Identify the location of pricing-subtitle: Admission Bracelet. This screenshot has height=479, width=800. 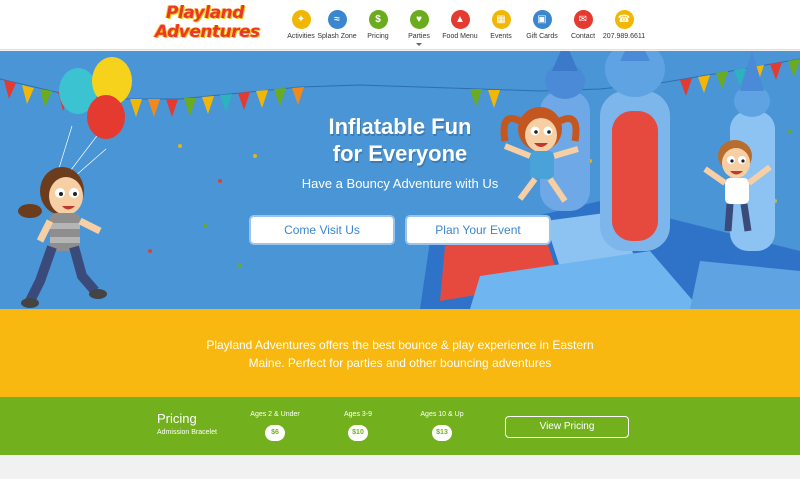
(187, 432).